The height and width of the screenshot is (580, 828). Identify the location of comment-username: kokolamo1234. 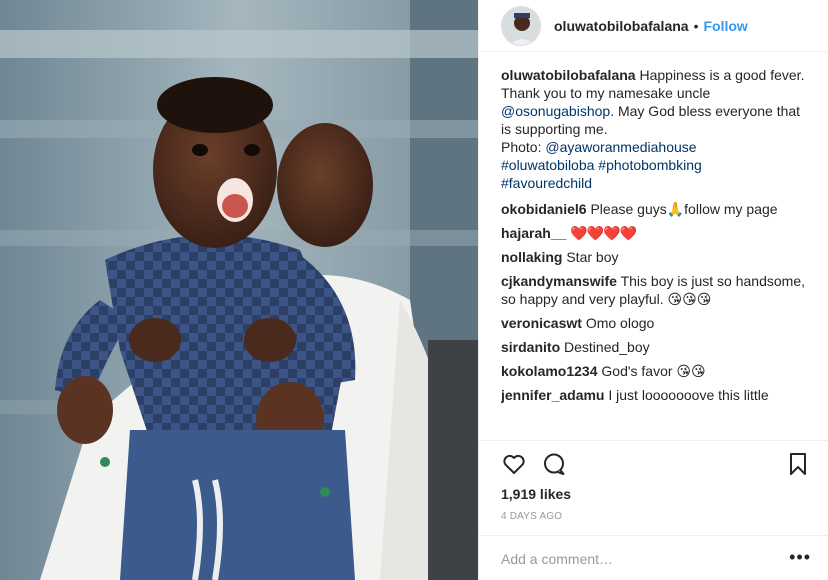
(549, 371).